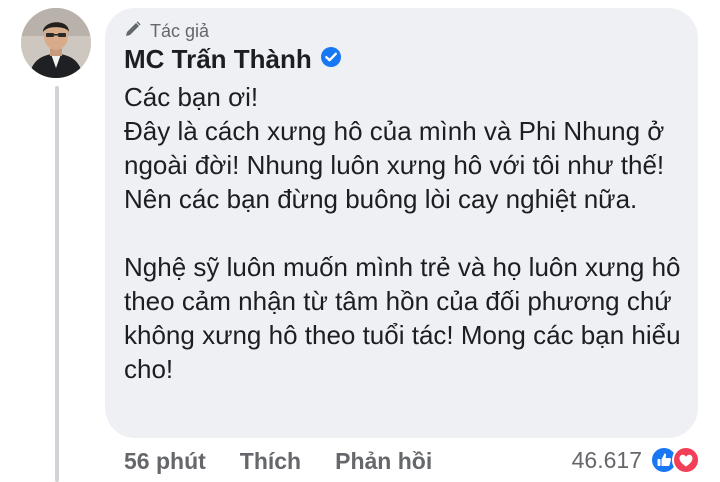 This screenshot has width=720, height=482. Describe the element at coordinates (331, 59) in the screenshot. I see `verified-badge-icon` at that location.